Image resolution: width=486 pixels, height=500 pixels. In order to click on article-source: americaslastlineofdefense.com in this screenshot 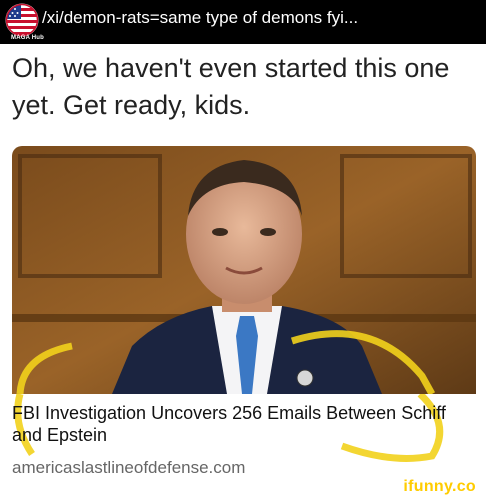, I will do `click(128, 468)`.